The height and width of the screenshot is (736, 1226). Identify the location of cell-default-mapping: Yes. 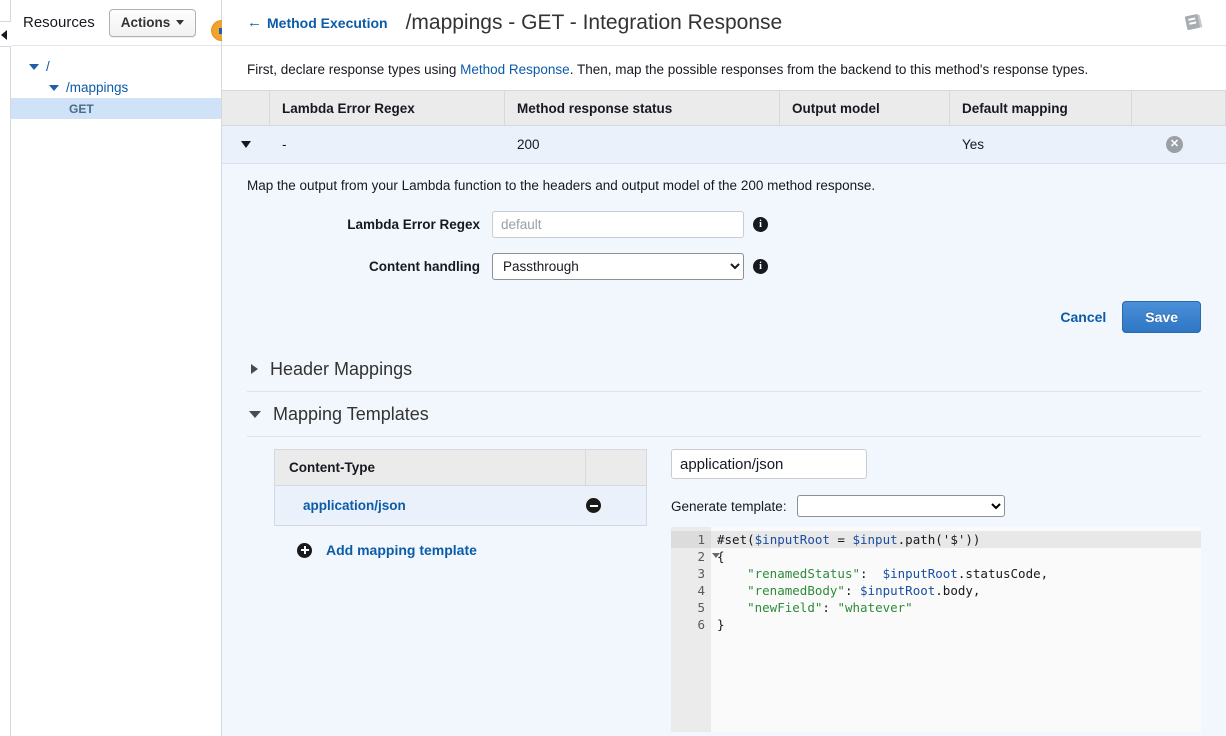
(973, 144).